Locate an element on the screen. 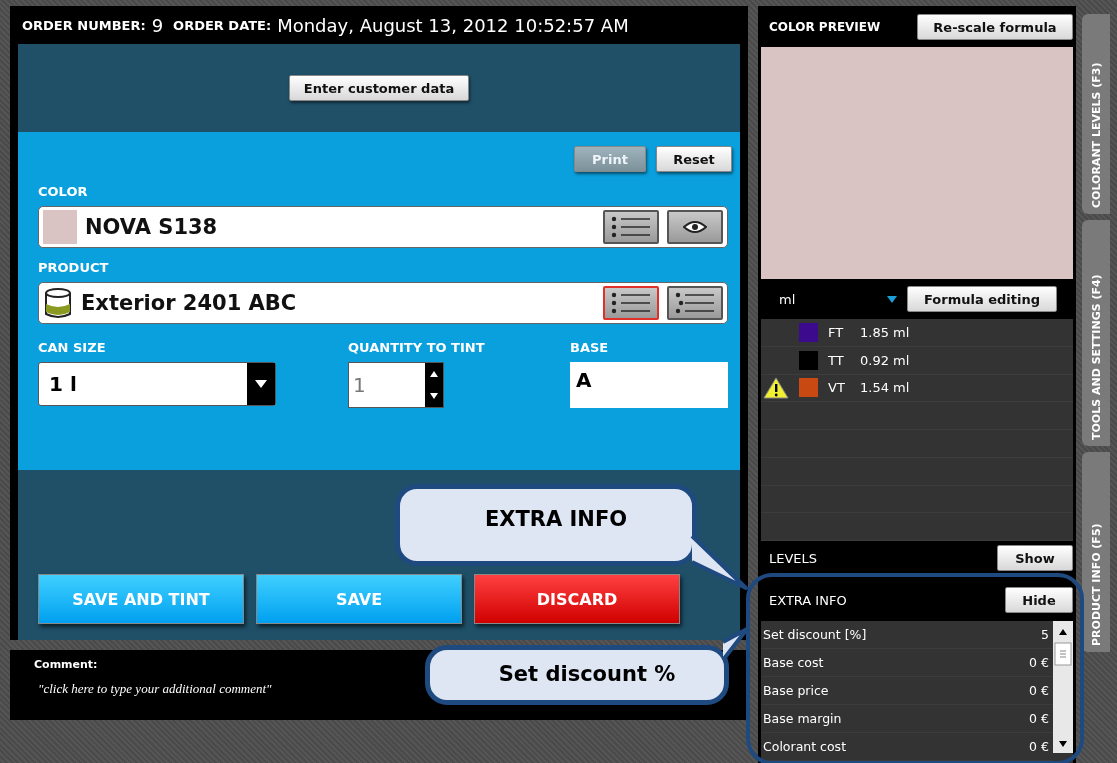 The image size is (1117, 763). extra-info-label: EXTRA INFO is located at coordinates (808, 600).